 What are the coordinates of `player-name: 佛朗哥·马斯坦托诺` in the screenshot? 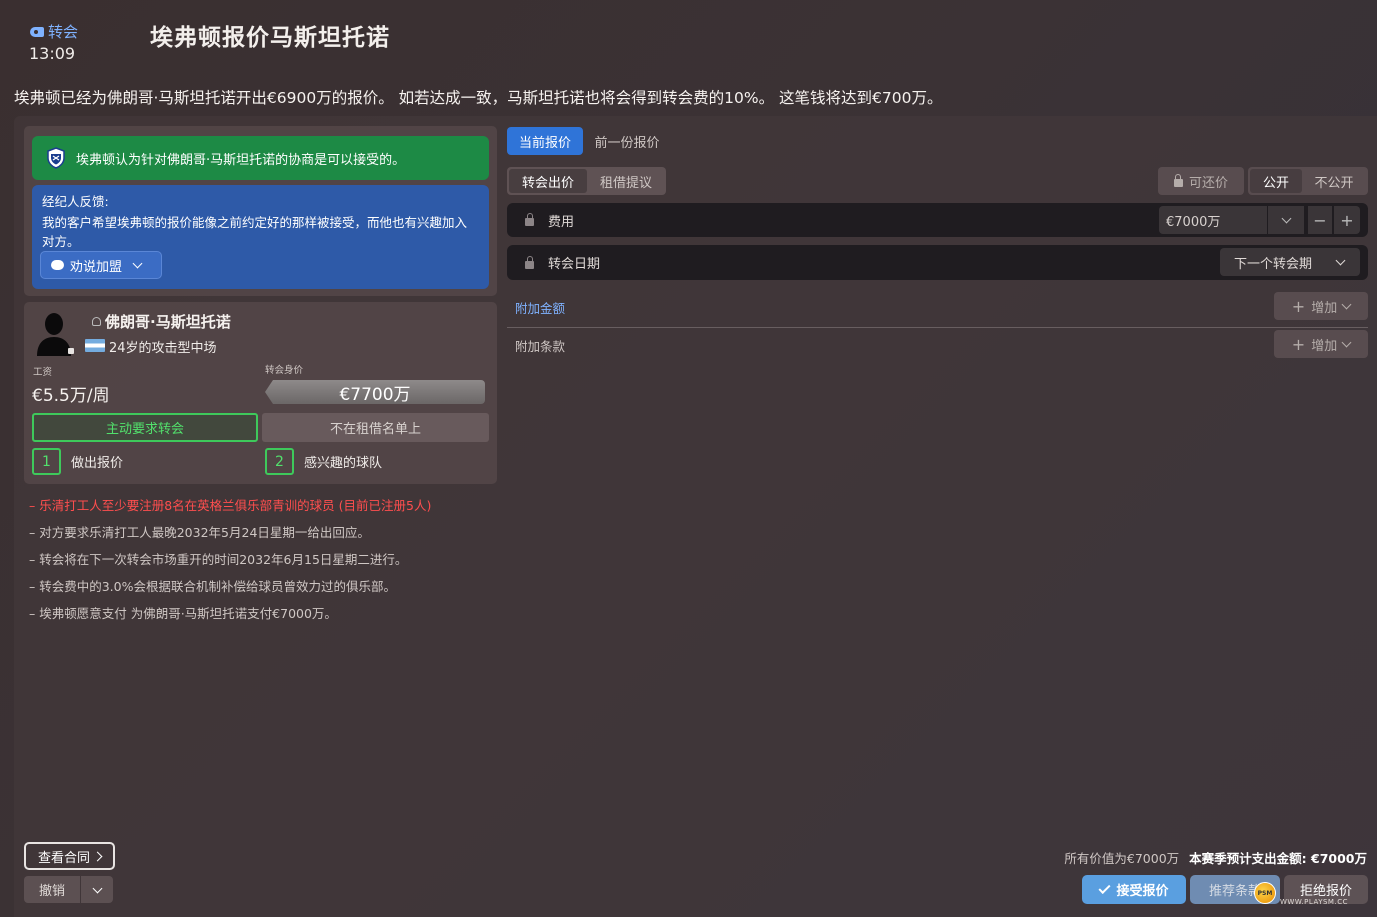 It's located at (161, 321).